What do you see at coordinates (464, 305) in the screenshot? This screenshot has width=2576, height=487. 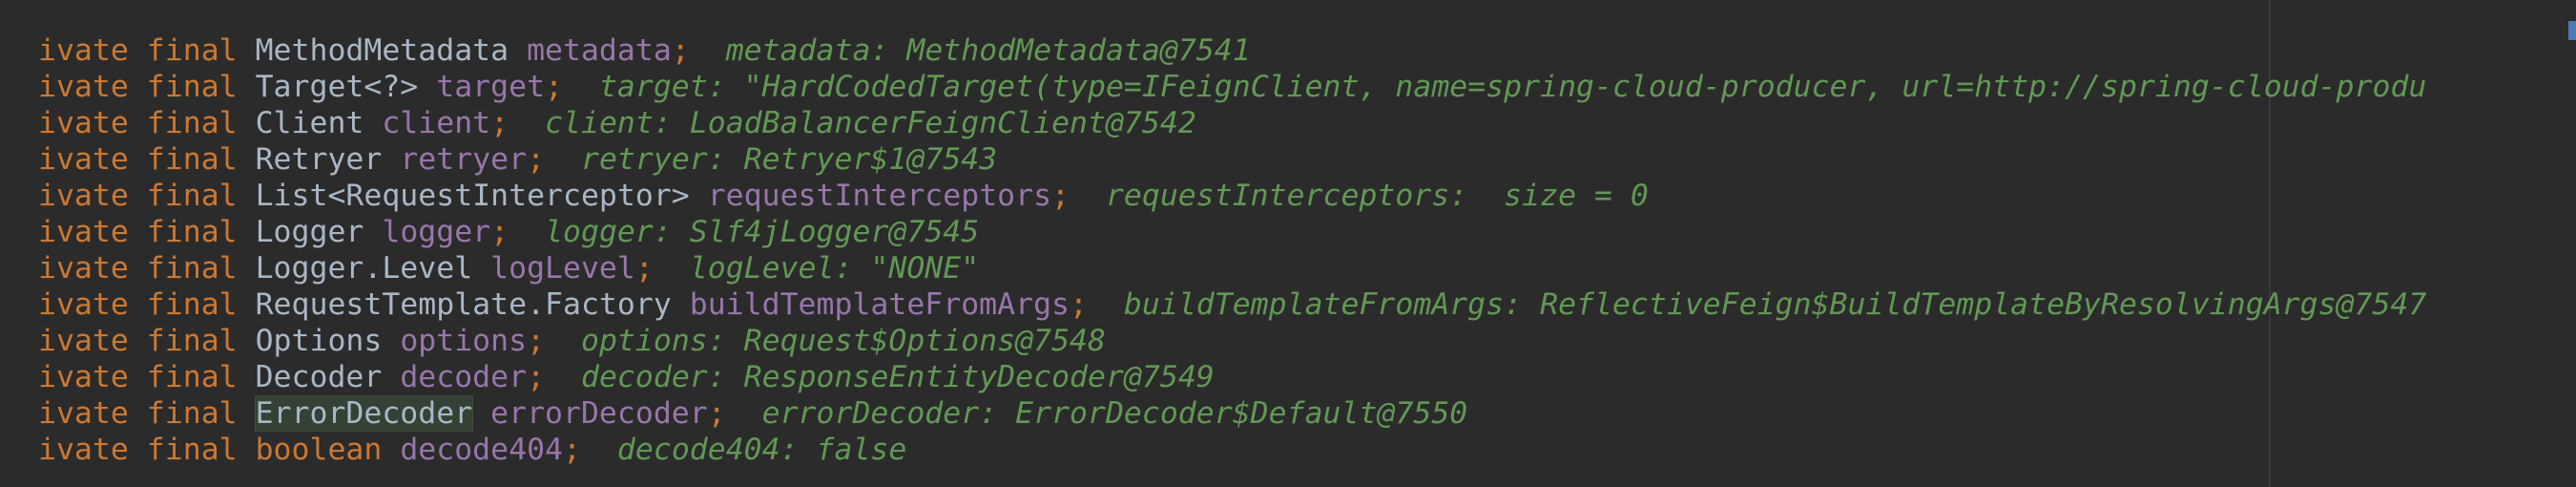 I see `field-type: RequestTemplate.Factory` at bounding box center [464, 305].